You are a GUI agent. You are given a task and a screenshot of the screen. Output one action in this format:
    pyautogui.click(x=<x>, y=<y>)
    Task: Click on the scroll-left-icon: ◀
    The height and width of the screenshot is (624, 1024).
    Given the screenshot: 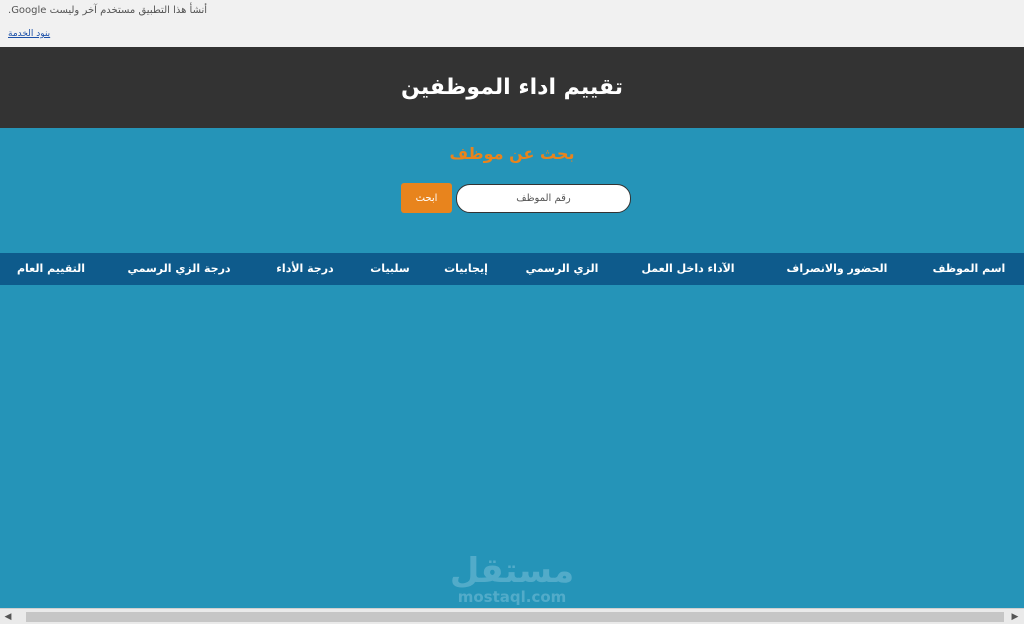 What is the action you would take?
    pyautogui.click(x=8, y=617)
    